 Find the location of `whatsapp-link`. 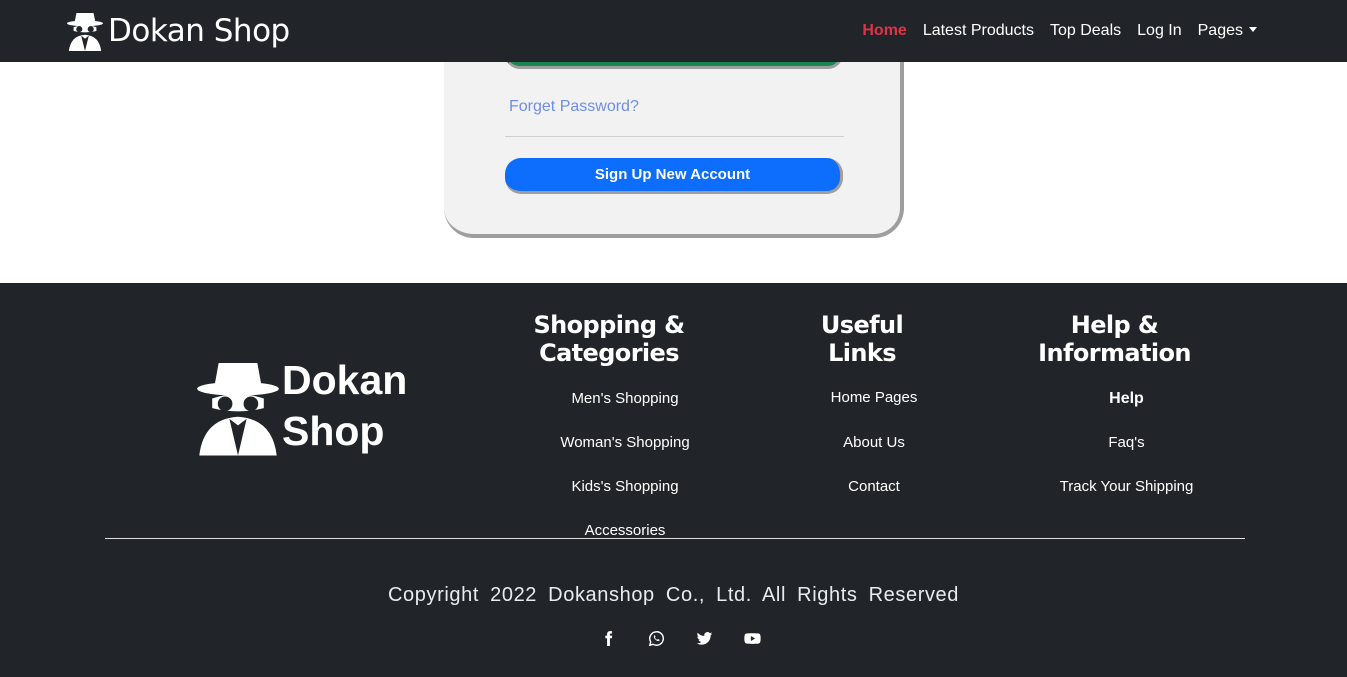

whatsapp-link is located at coordinates (656, 638).